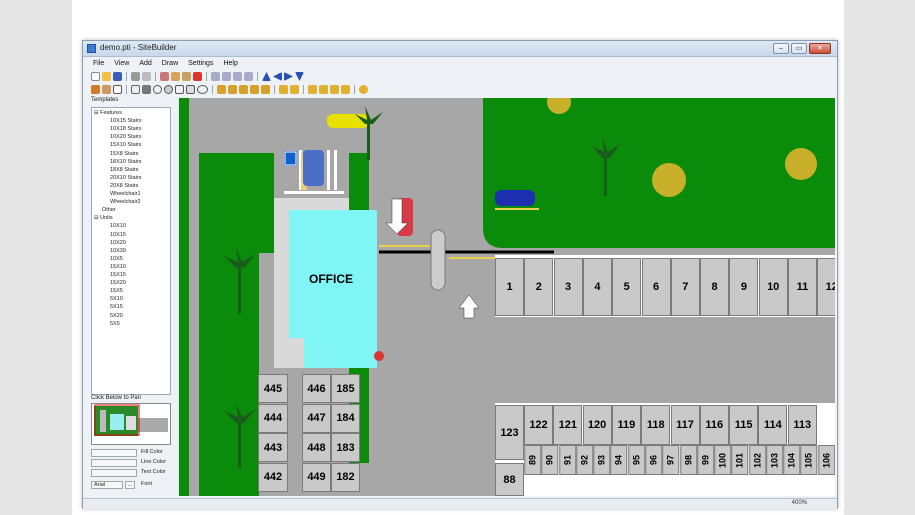 This screenshot has height=515, width=915. Describe the element at coordinates (685, 425) in the screenshot. I see `storage-unit: 117` at that location.